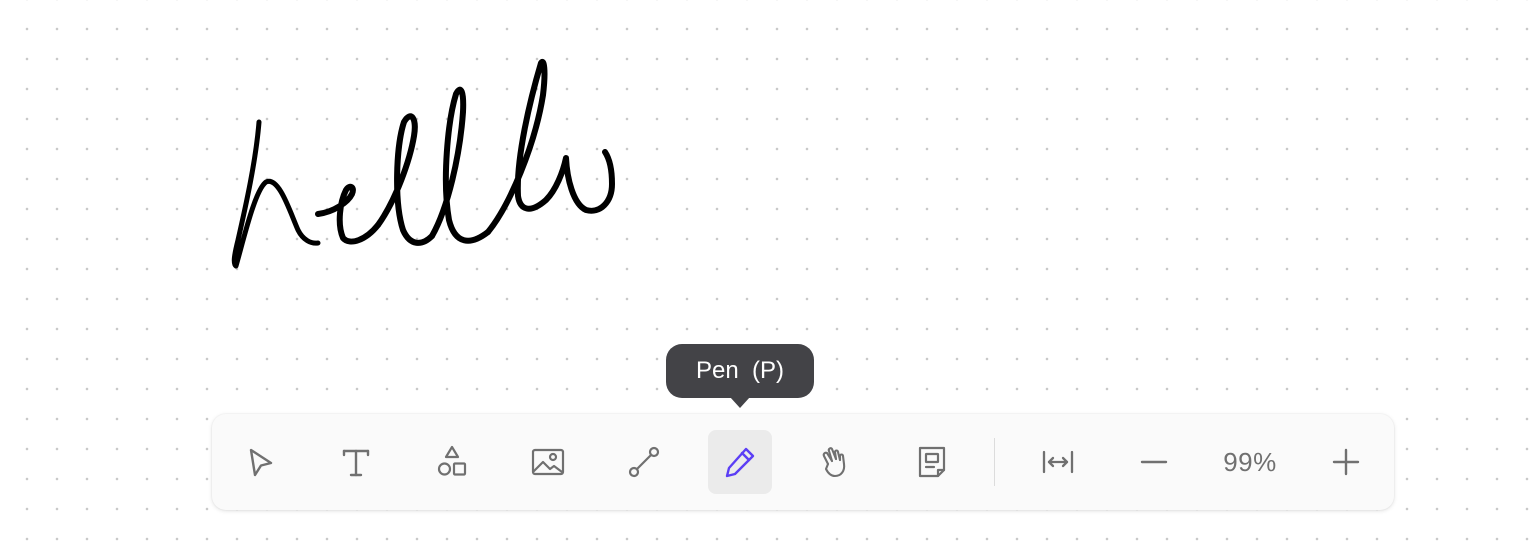  I want to click on zoom-out-button, so click(1154, 462).